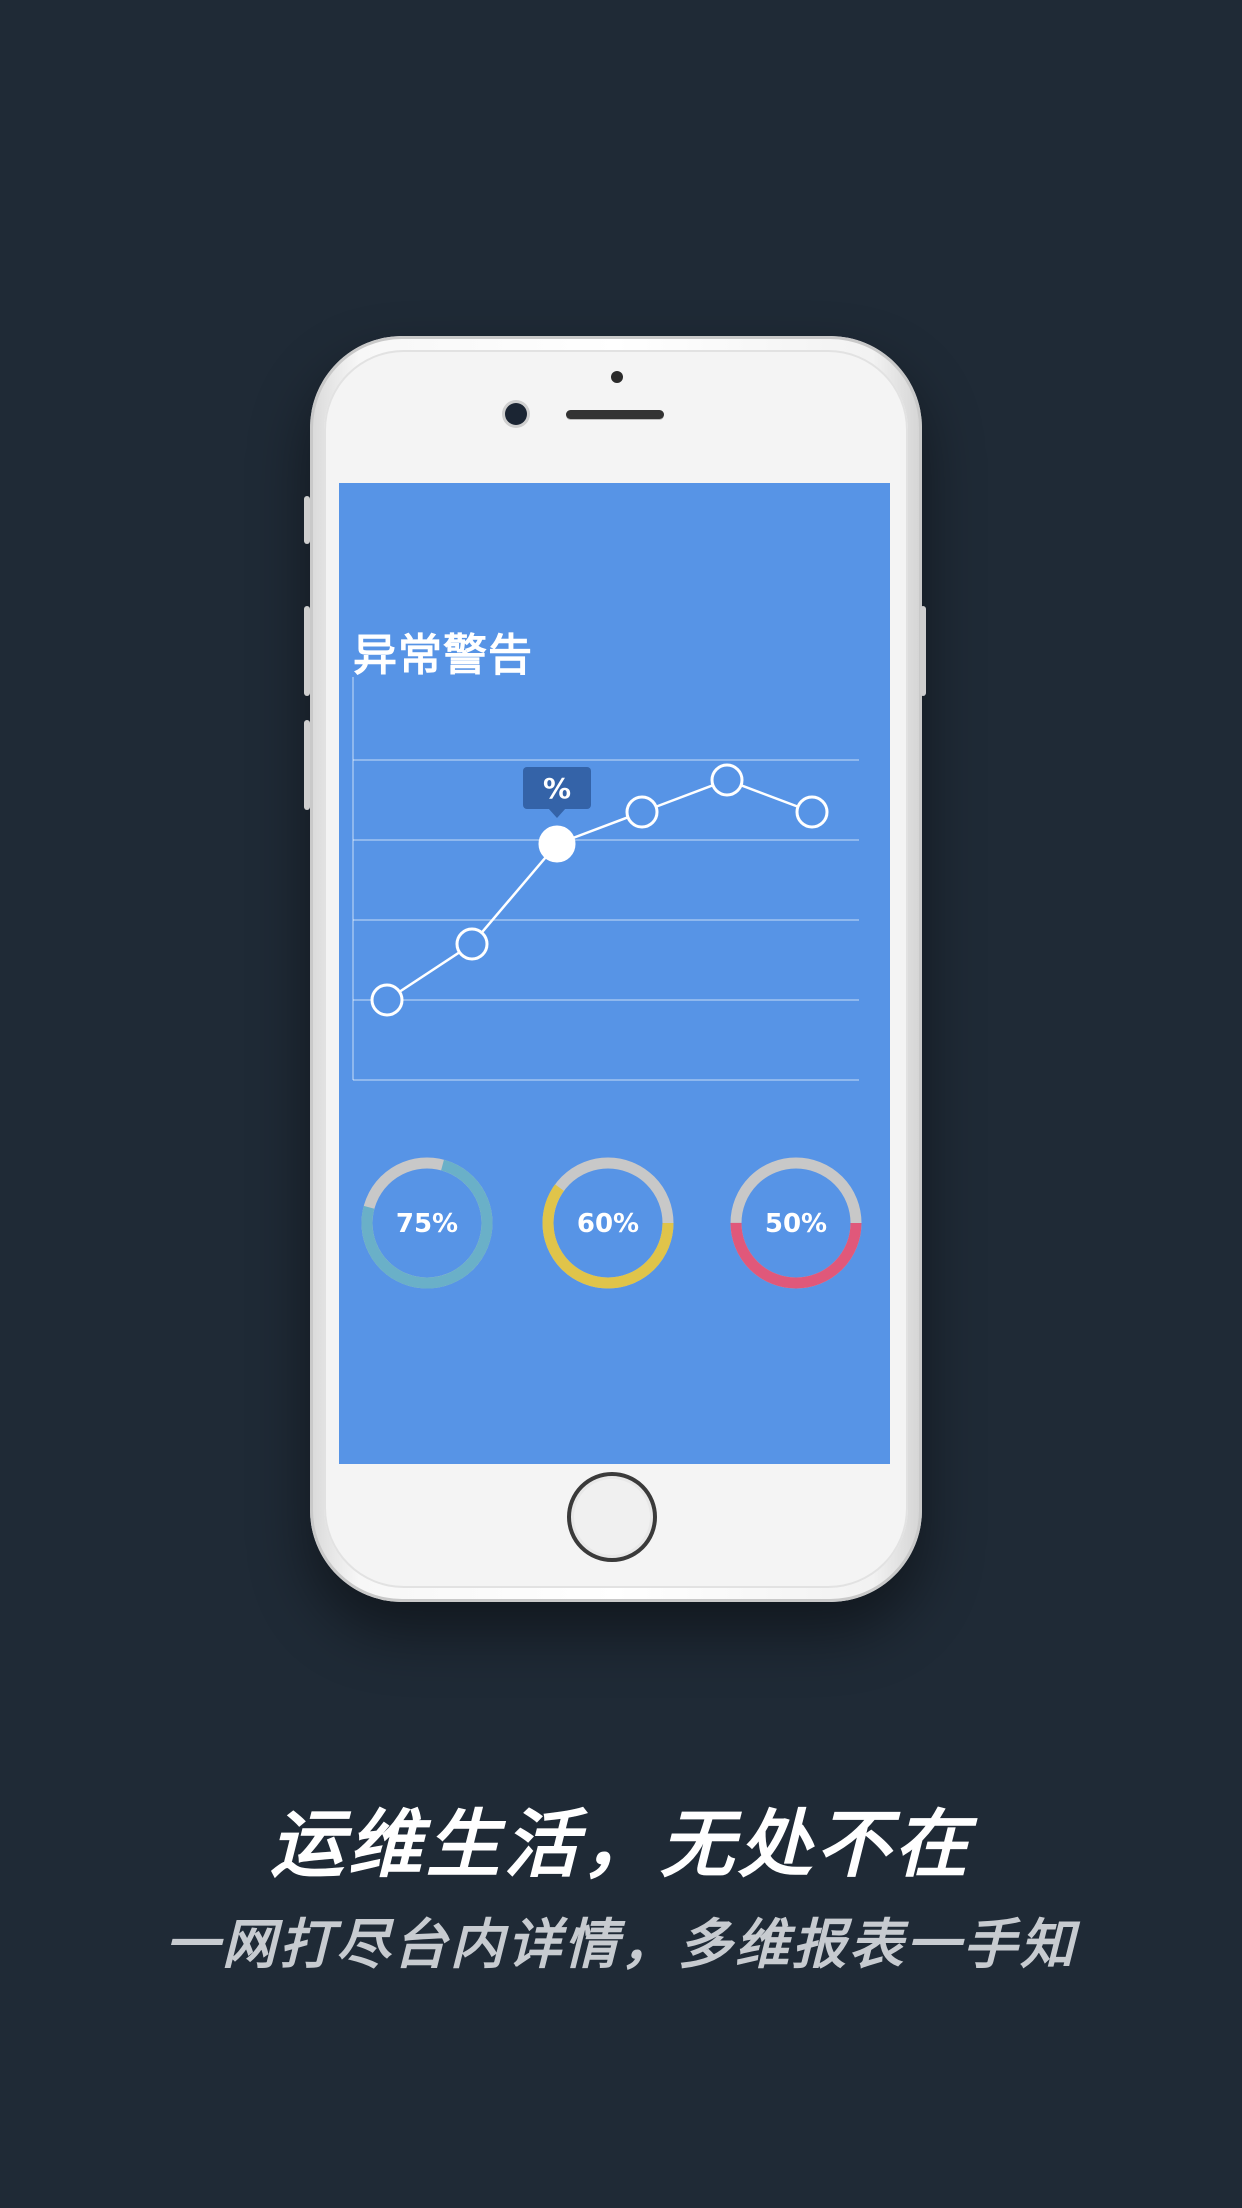 This screenshot has width=1242, height=2208. I want to click on ring-label: 75%, so click(427, 1224).